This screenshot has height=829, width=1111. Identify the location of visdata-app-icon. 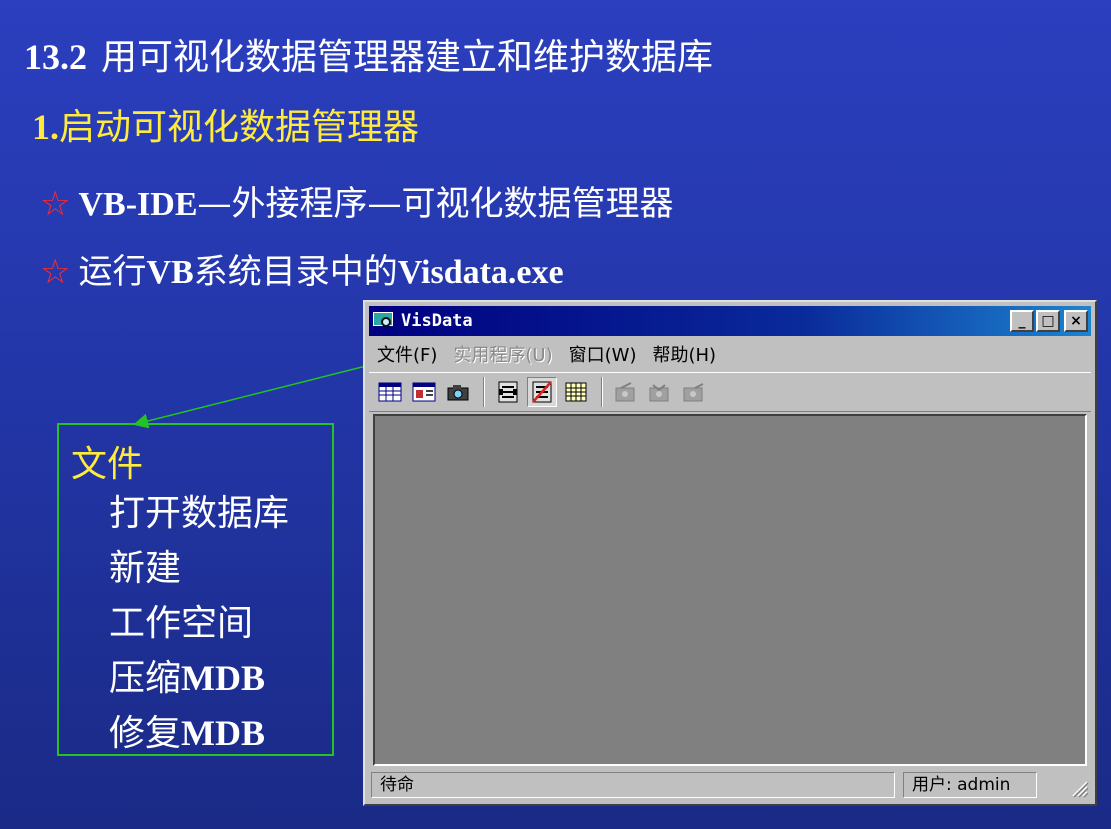
(384, 321).